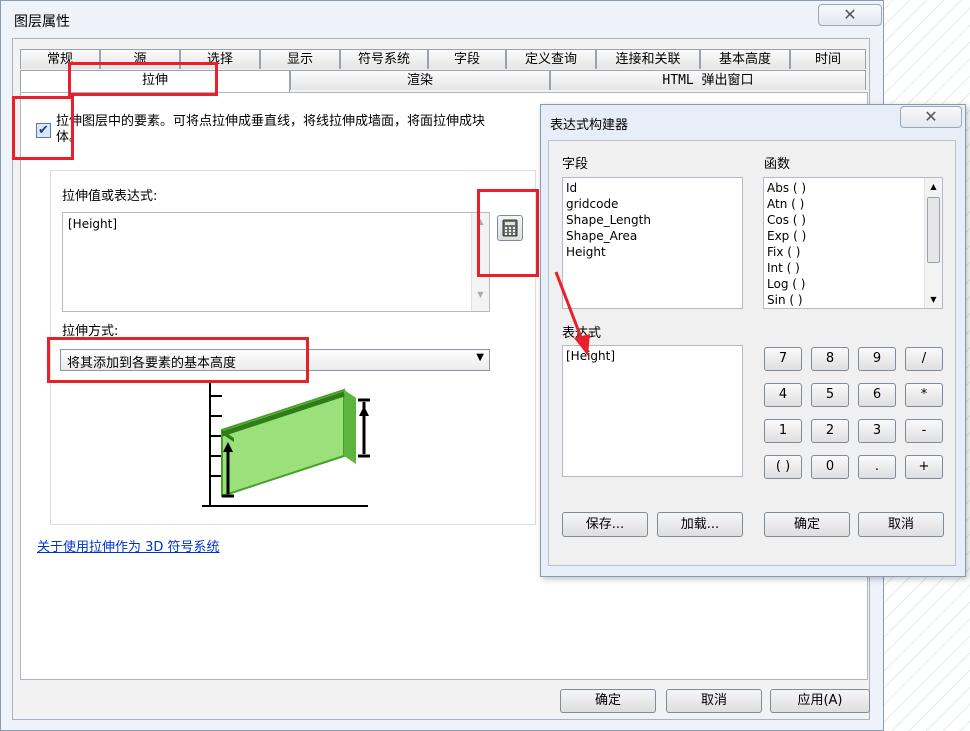 The width and height of the screenshot is (970, 731). Describe the element at coordinates (877, 359) in the screenshot. I see `key-9: 9` at that location.